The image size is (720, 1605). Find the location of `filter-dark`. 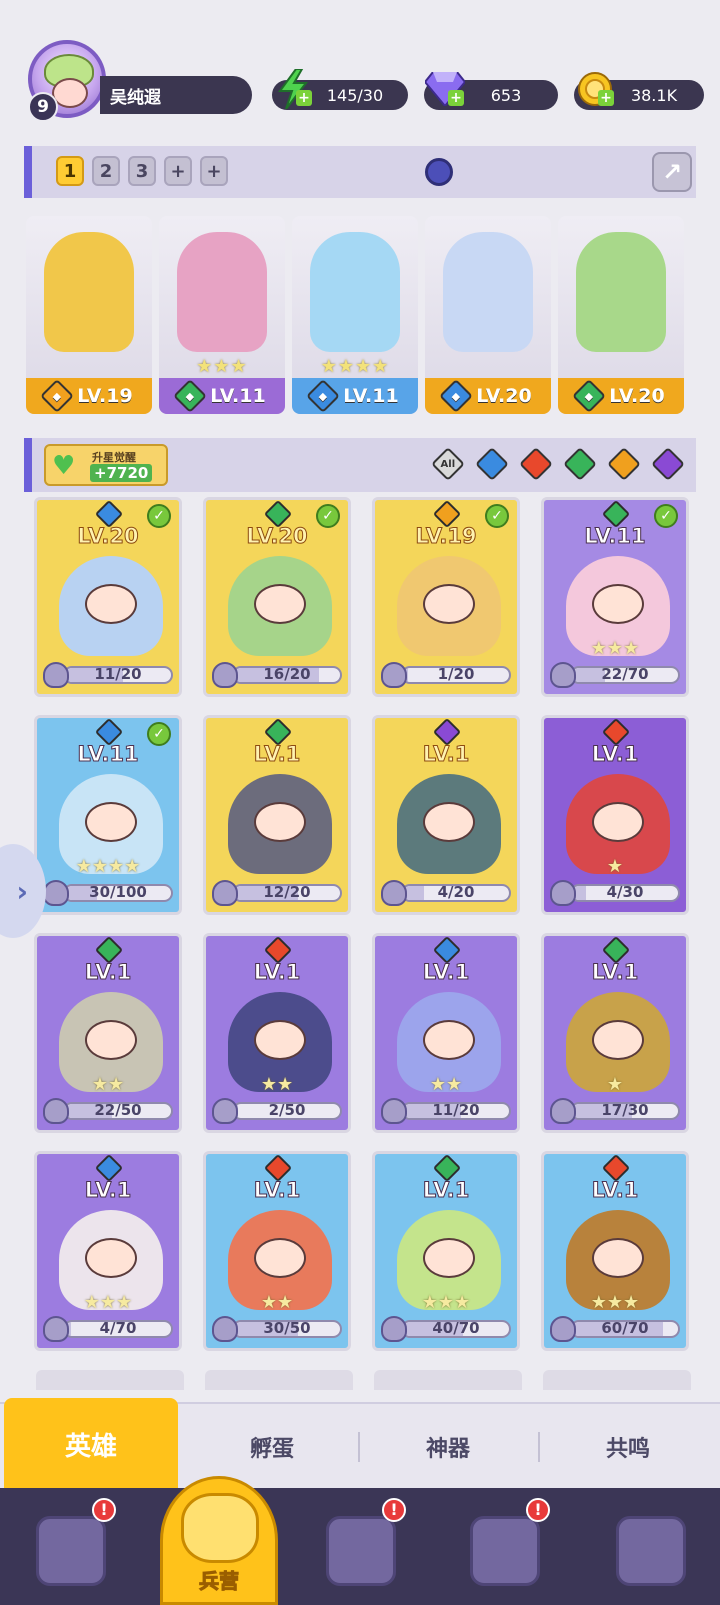

filter-dark is located at coordinates (668, 464).